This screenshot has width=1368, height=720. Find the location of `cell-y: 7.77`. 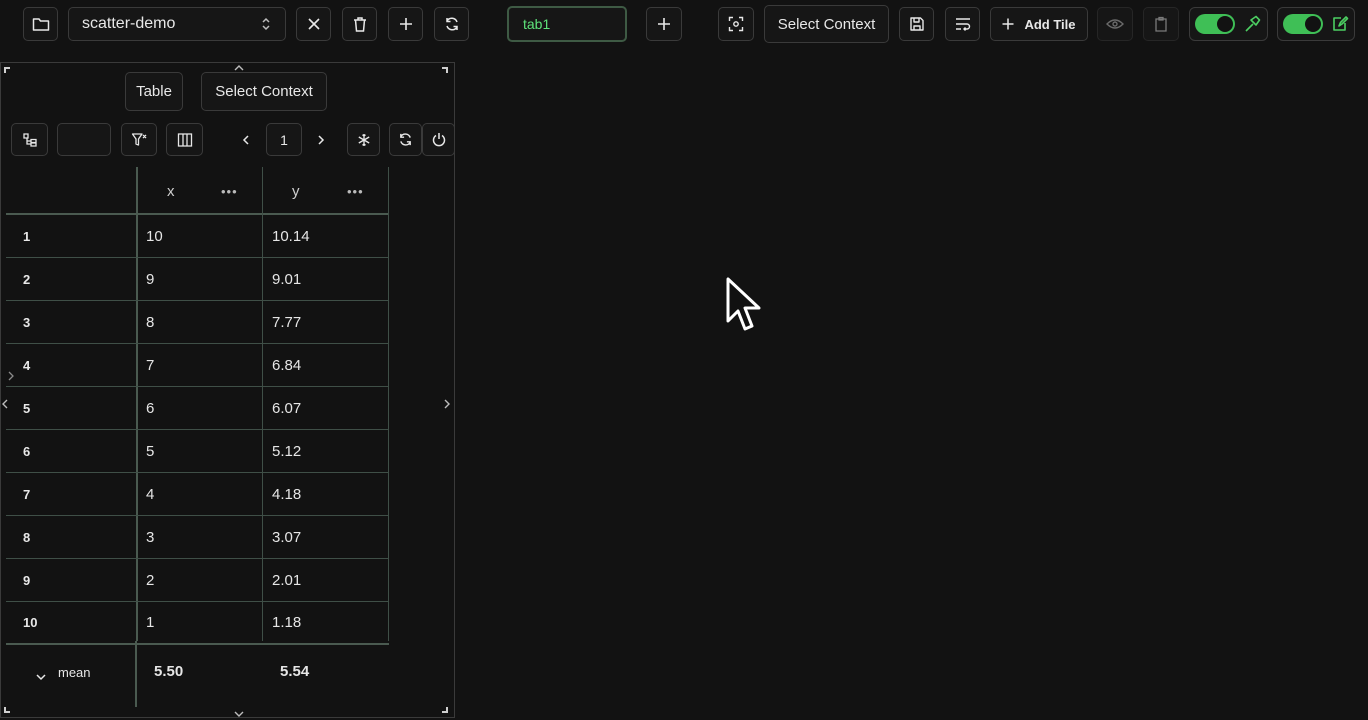

cell-y: 7.77 is located at coordinates (286, 322).